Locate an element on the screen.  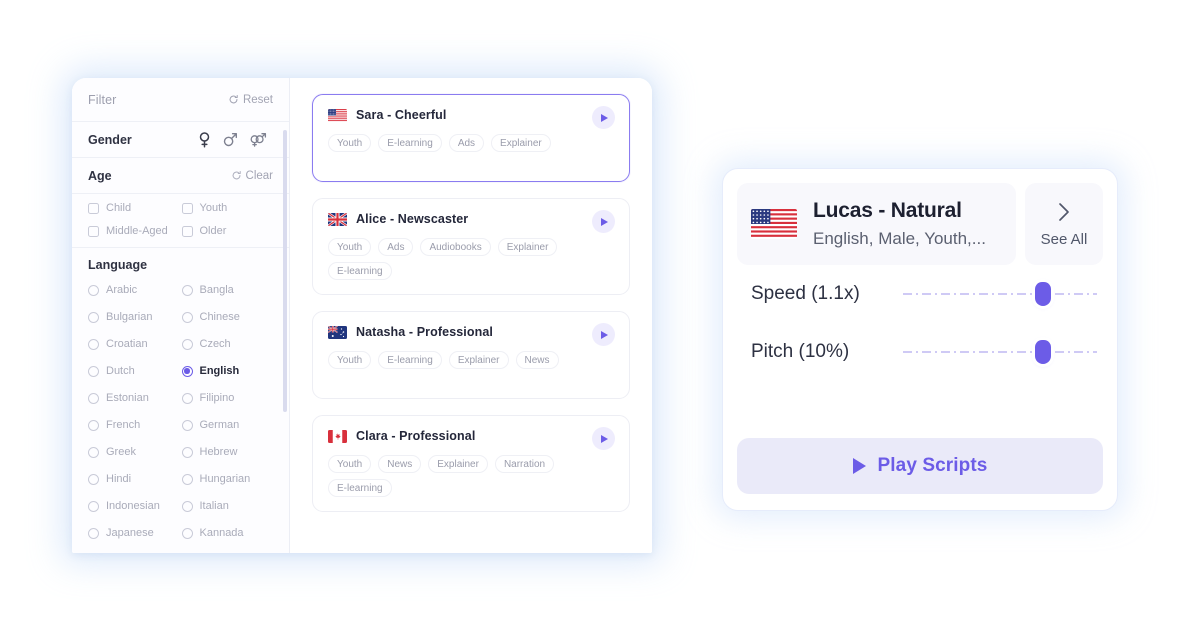
age-option: Older is located at coordinates (228, 231).